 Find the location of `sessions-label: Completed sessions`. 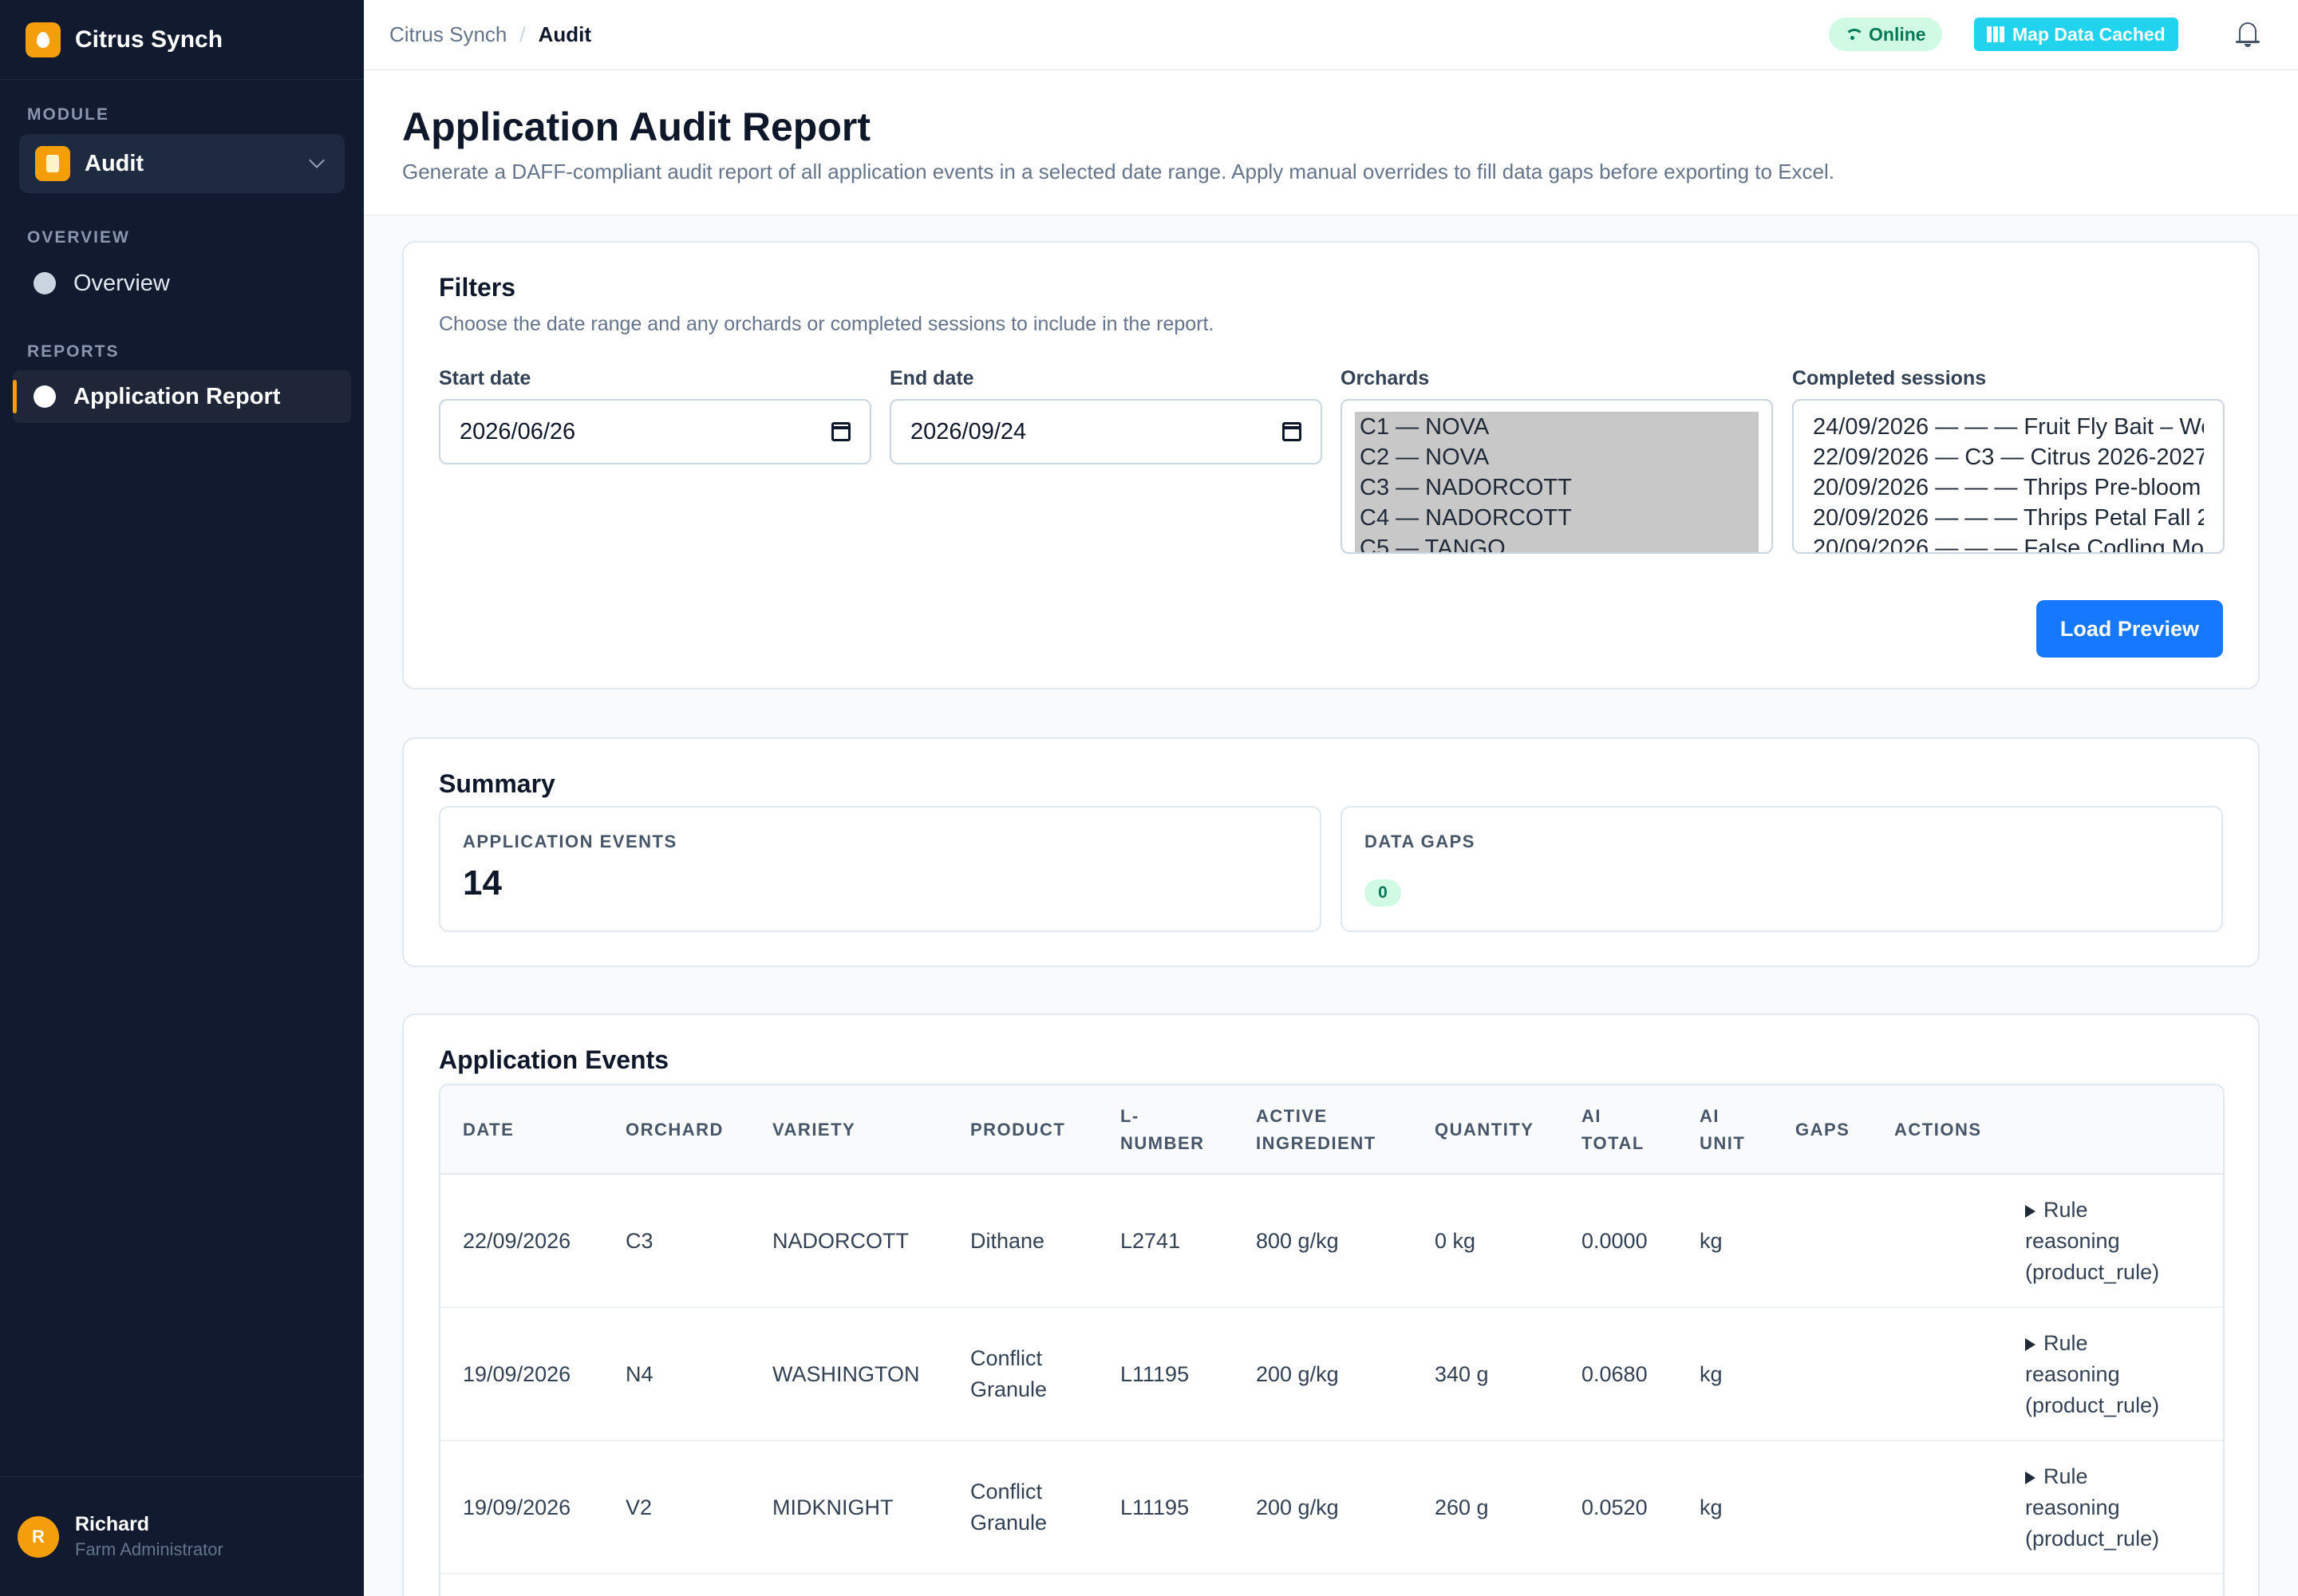

sessions-label: Completed sessions is located at coordinates (1890, 378).